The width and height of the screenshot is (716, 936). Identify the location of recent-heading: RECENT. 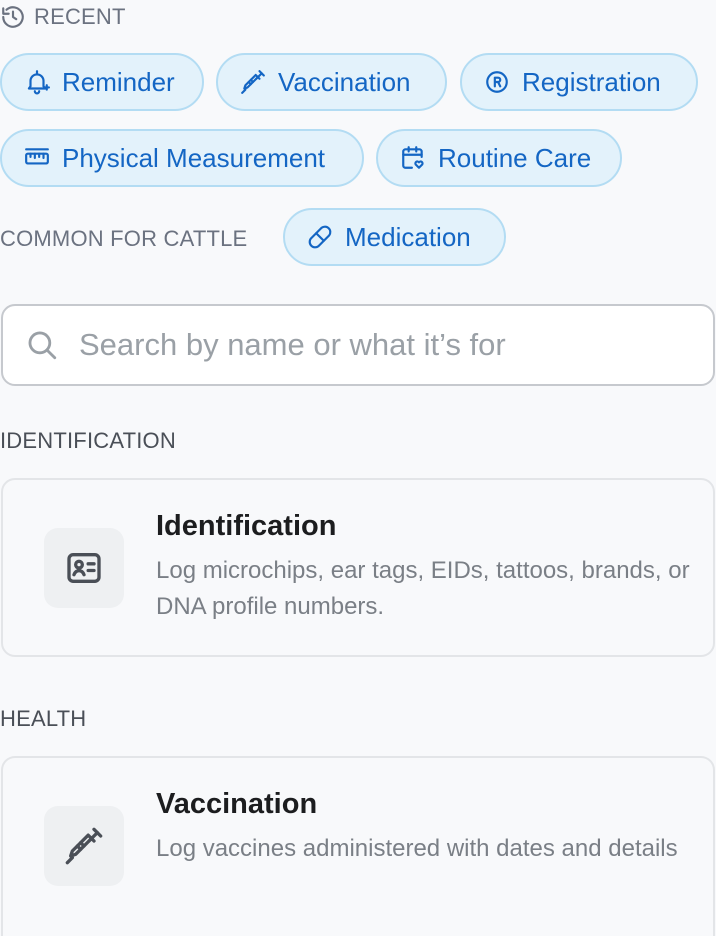
(63, 17).